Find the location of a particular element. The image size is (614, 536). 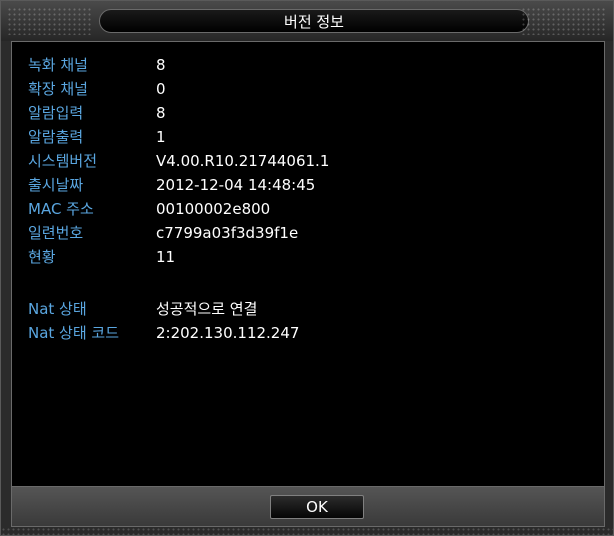

dialog-title: 버전 정보 is located at coordinates (314, 21).